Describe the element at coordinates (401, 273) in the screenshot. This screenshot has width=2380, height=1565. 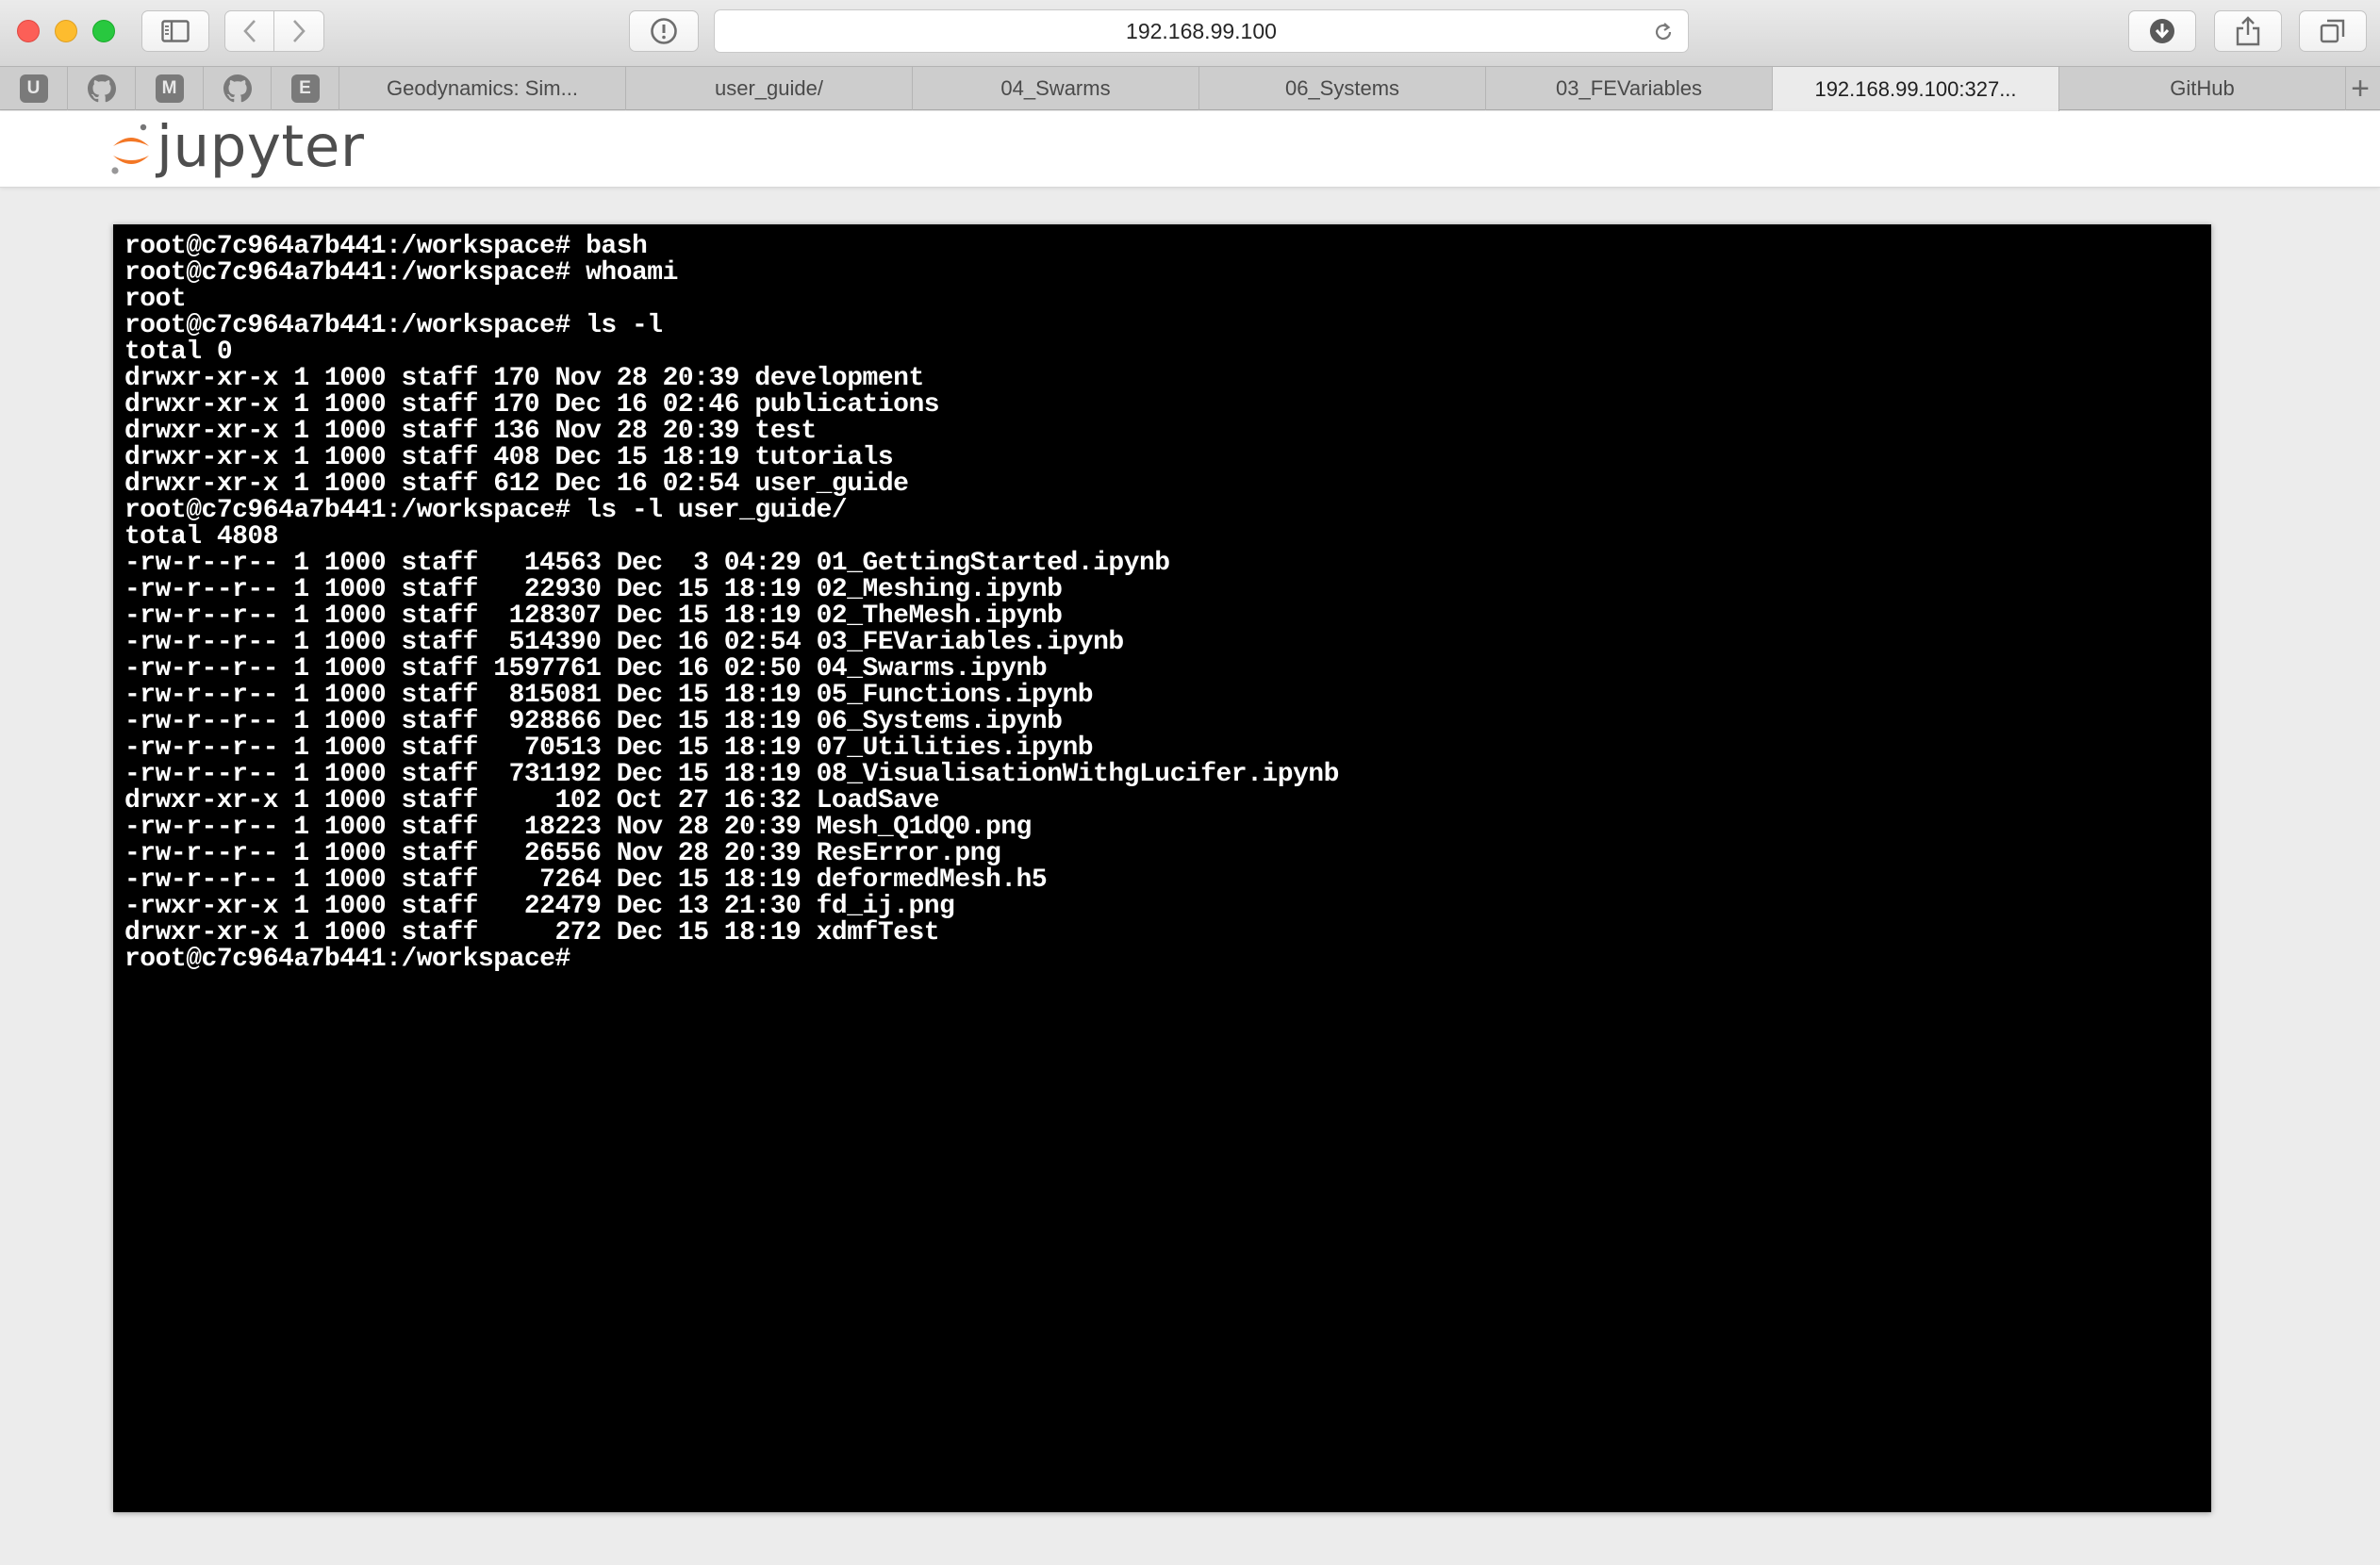
I see `terminal-line: root@c7c964a7b441:/workspace# whoami` at that location.